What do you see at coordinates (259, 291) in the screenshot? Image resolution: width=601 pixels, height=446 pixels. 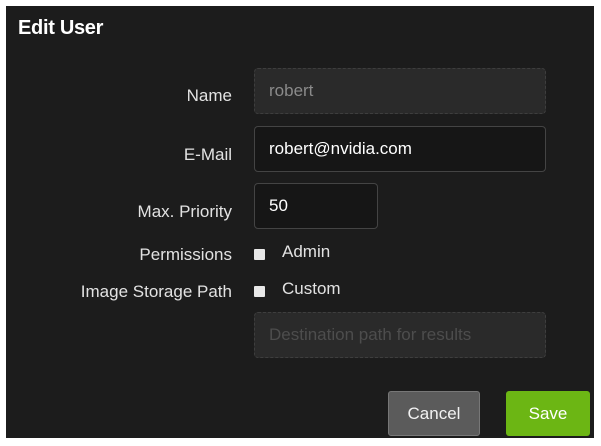 I see `custom-path-checkbox` at bounding box center [259, 291].